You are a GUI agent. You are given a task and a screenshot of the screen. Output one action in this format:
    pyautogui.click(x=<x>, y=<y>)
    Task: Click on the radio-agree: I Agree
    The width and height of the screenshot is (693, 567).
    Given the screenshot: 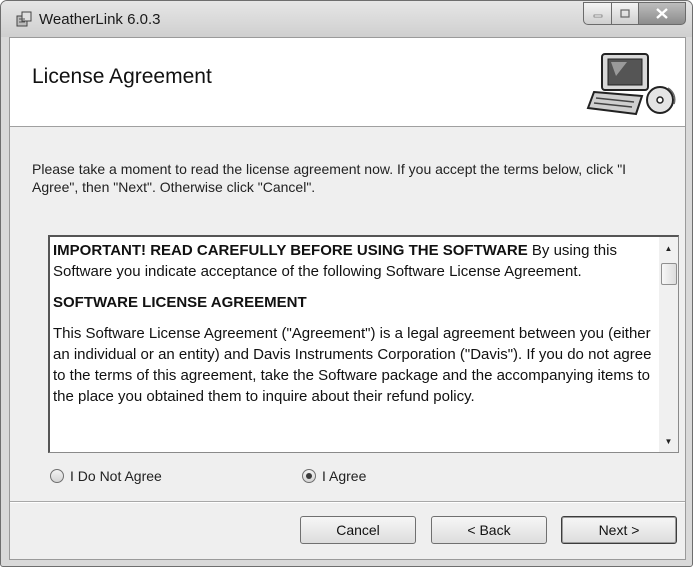 What is the action you would take?
    pyautogui.click(x=334, y=476)
    